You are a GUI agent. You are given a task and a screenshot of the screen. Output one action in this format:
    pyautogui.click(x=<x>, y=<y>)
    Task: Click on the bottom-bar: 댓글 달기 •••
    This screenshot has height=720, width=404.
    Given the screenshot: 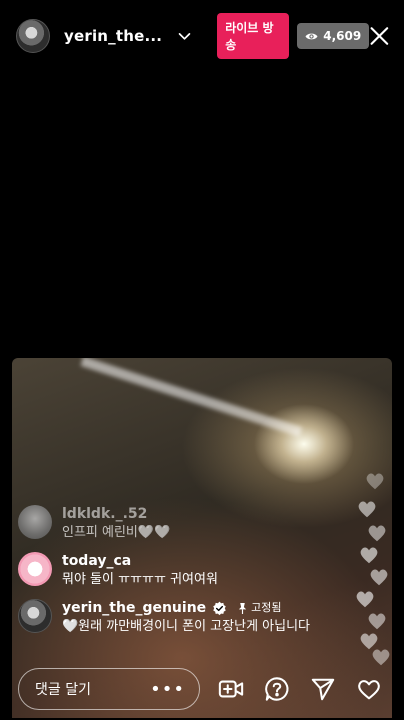 What is the action you would take?
    pyautogui.click(x=204, y=689)
    